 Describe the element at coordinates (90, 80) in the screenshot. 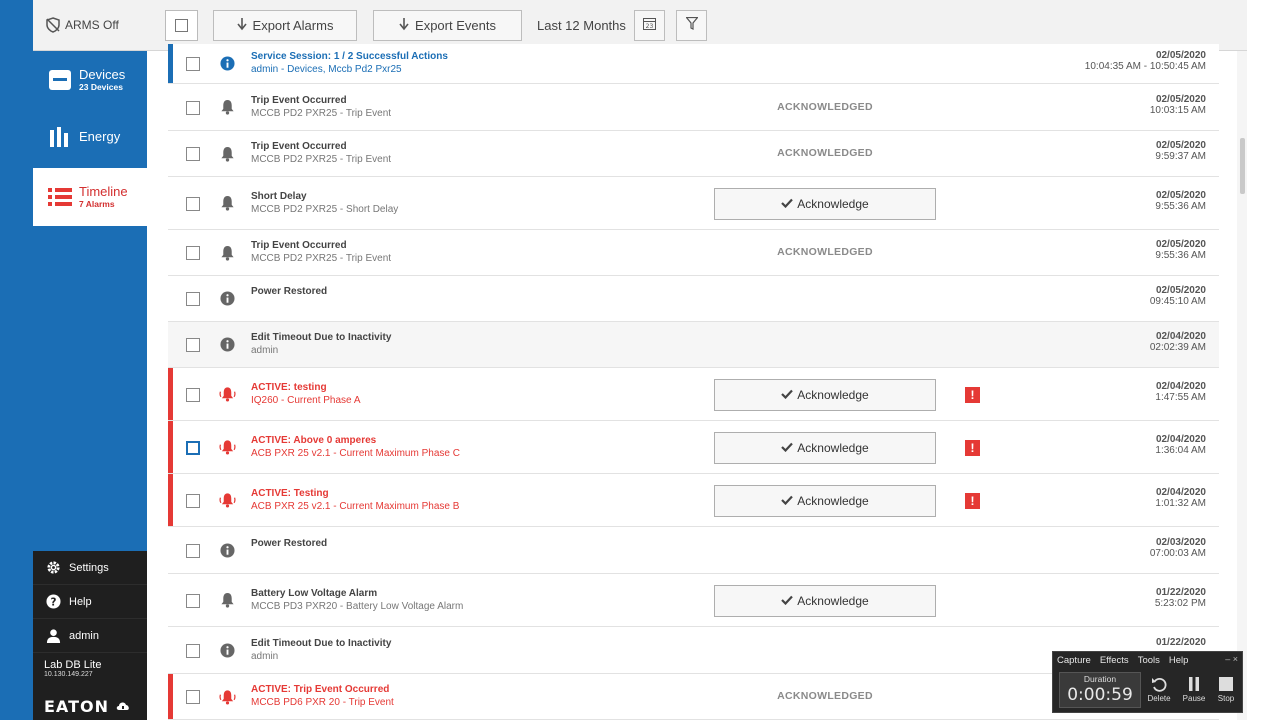

I see `sidebar-item-devices: Devices 23 Devices` at that location.